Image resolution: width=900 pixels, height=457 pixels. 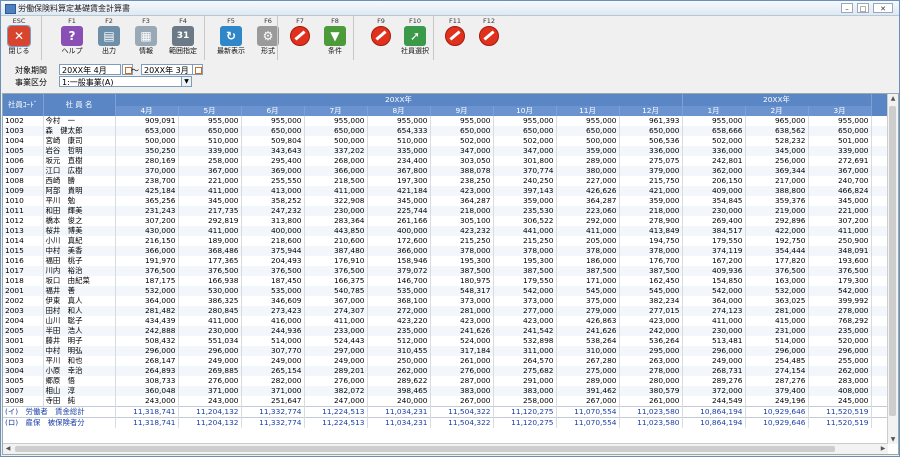 What do you see at coordinates (79, 341) in the screenshot?
I see `employee-name: 藤井 明子` at bounding box center [79, 341].